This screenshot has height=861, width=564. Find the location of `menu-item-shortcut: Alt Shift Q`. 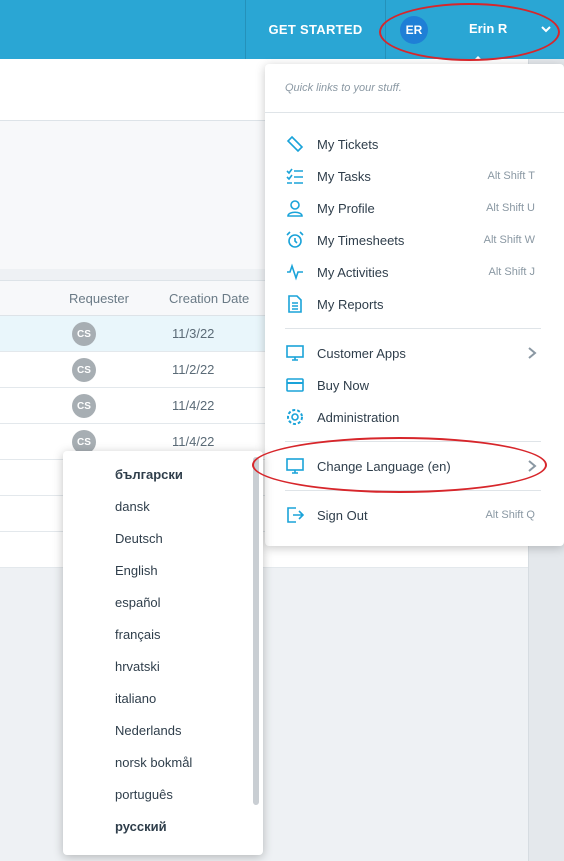

menu-item-shortcut: Alt Shift Q is located at coordinates (510, 515).